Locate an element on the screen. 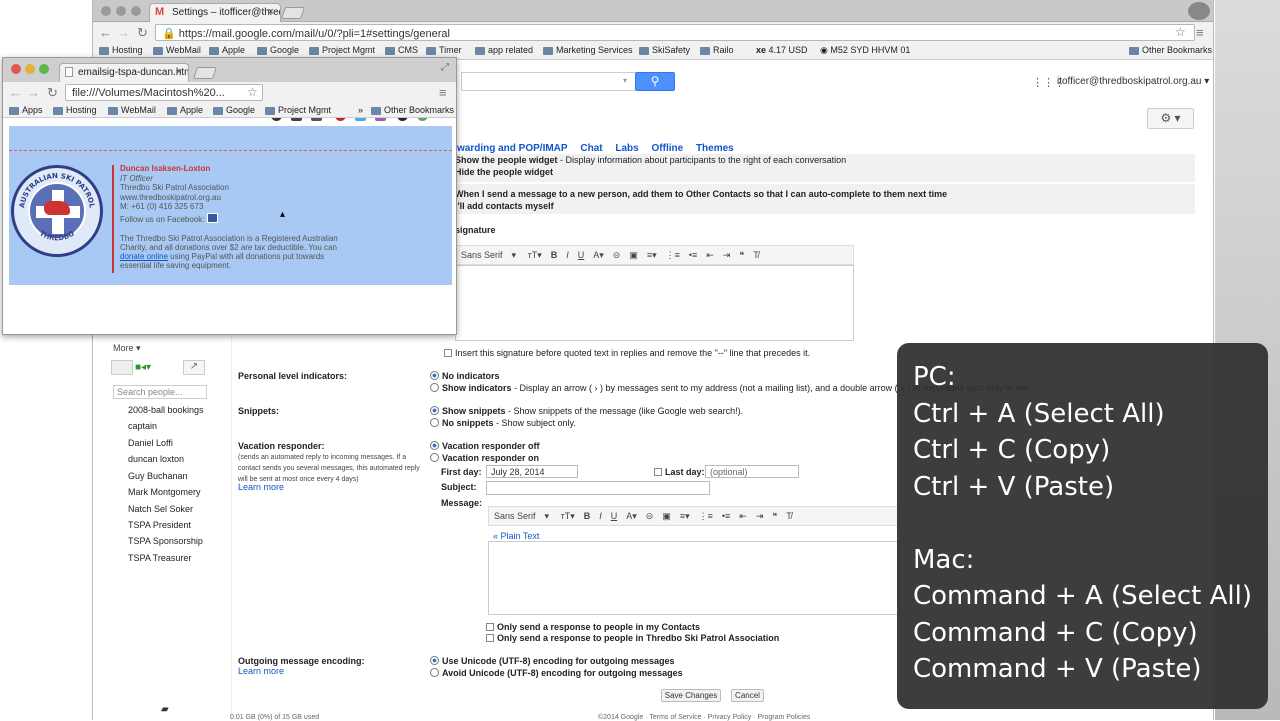 The height and width of the screenshot is (721, 1280). mail-search-input is located at coordinates (548, 81).